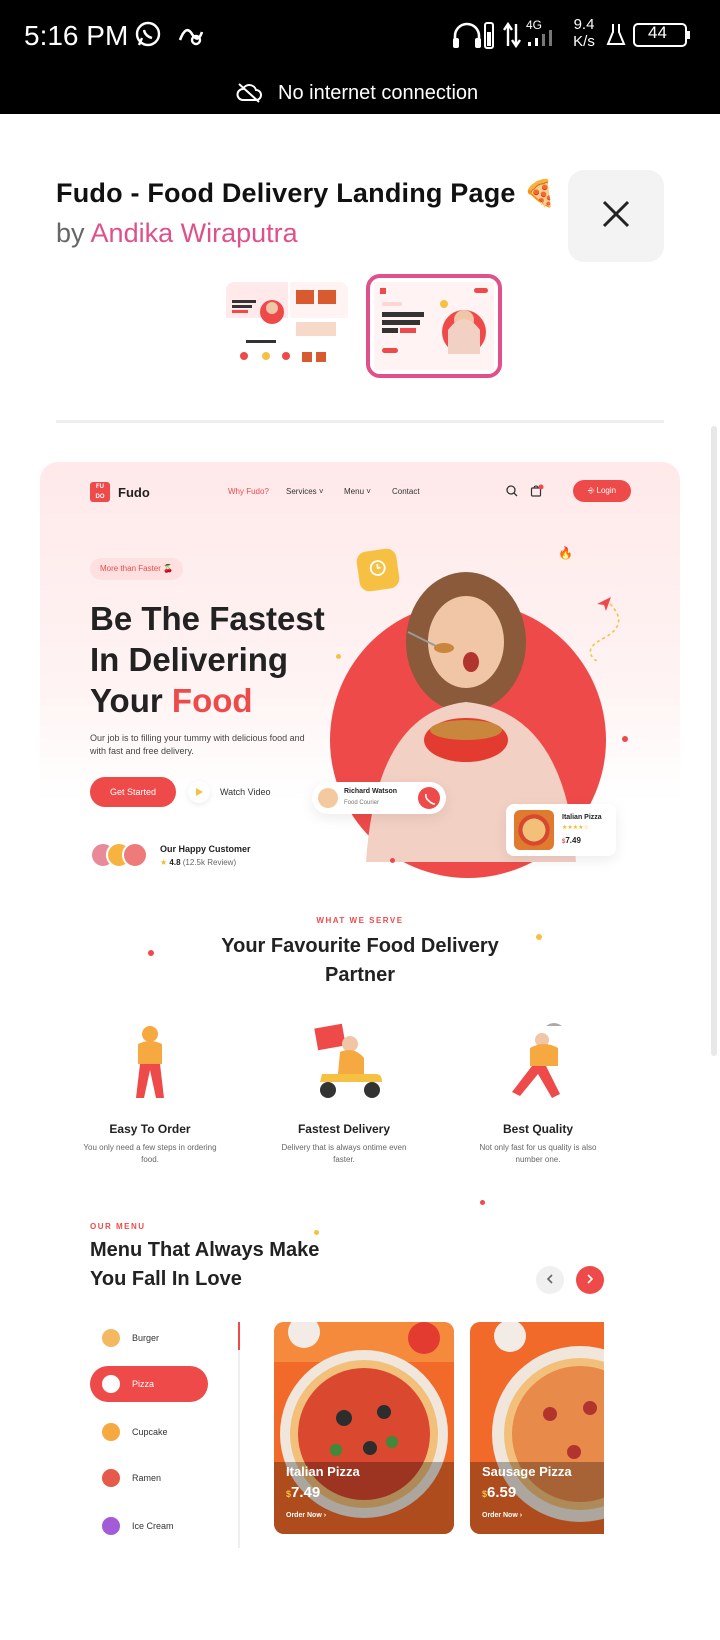 The image size is (720, 1640). I want to click on nav-contact: Contact, so click(406, 491).